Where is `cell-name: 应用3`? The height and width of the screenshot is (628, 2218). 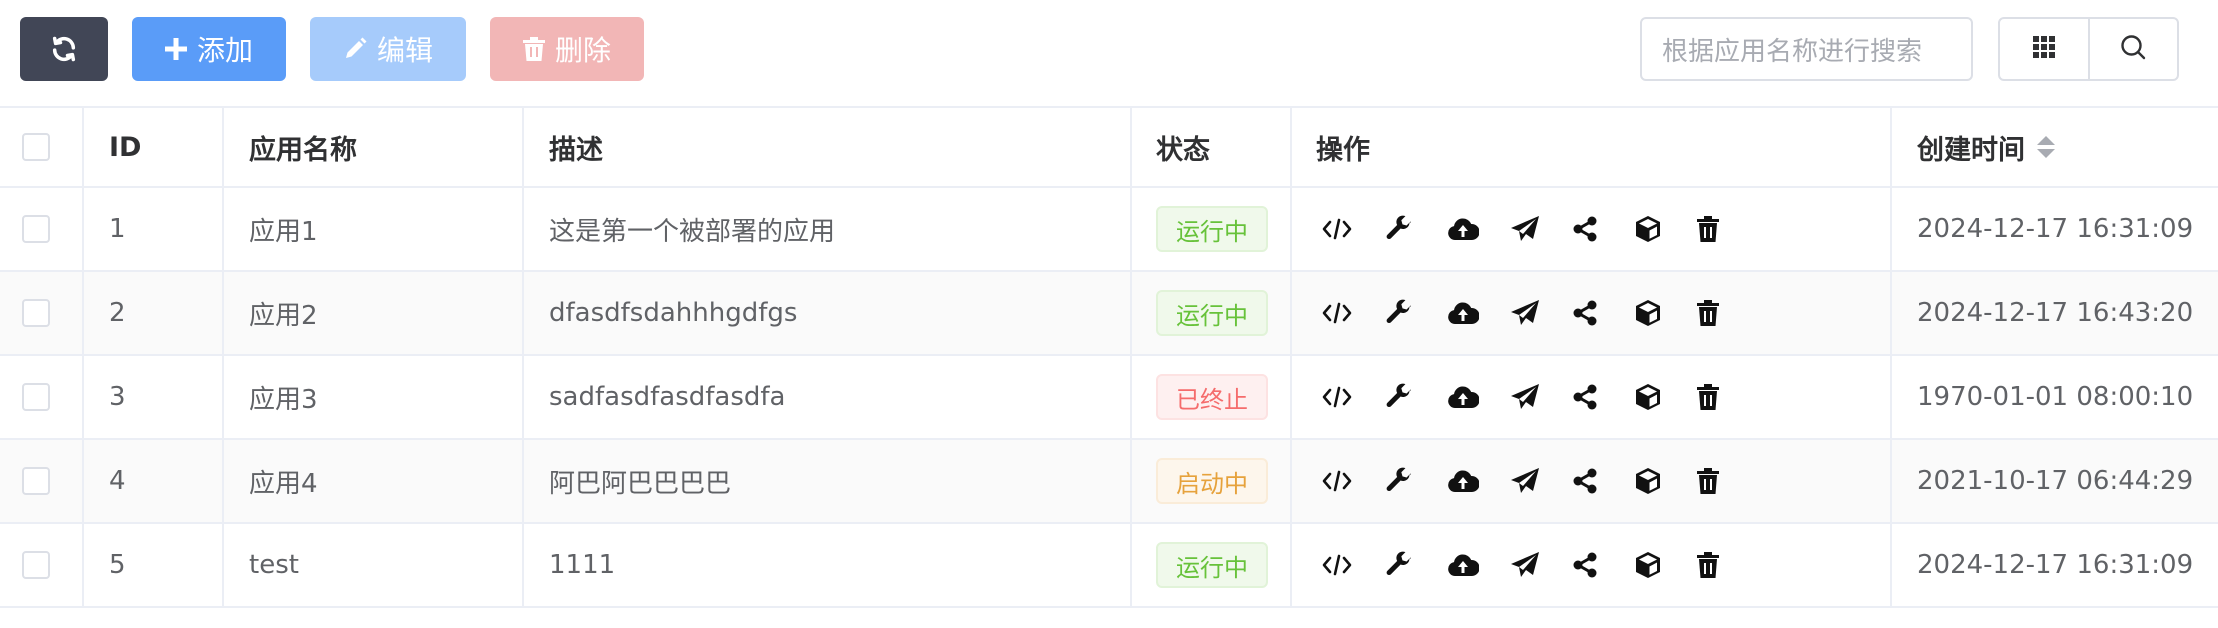
cell-name: 应用3 is located at coordinates (374, 397).